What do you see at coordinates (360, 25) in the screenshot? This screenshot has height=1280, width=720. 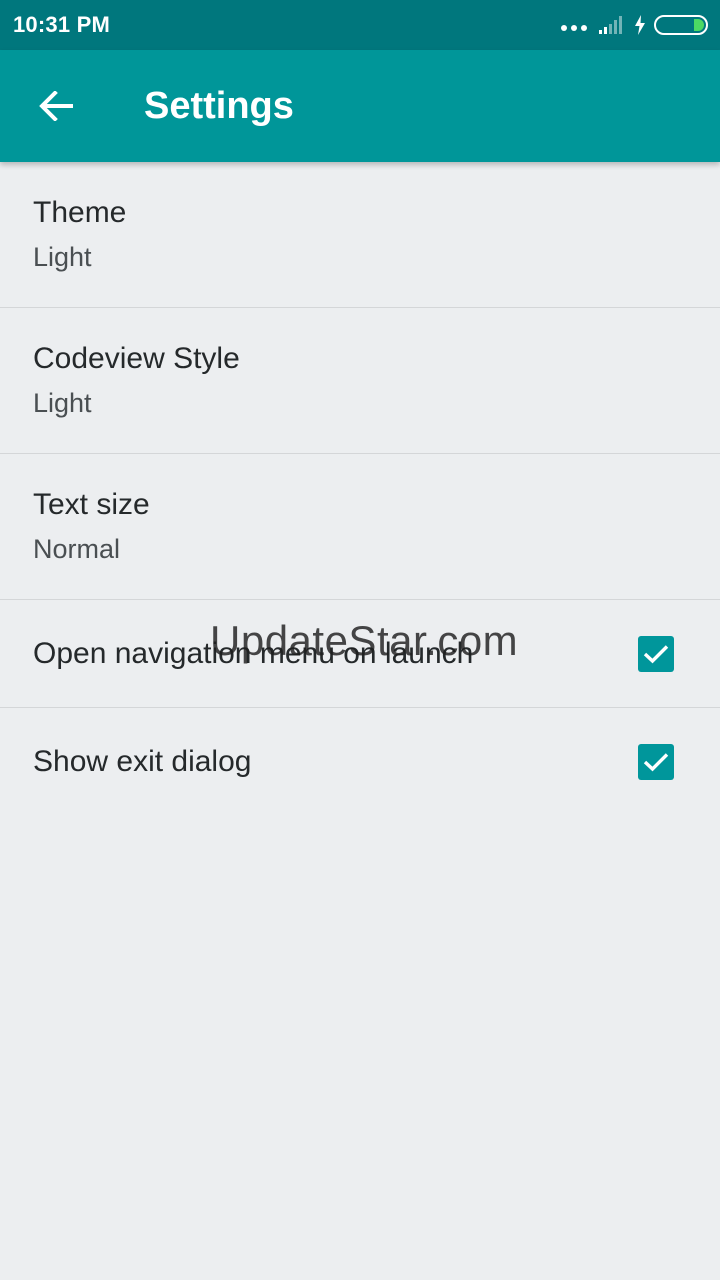 I see `status-bar: 10:31 PM` at bounding box center [360, 25].